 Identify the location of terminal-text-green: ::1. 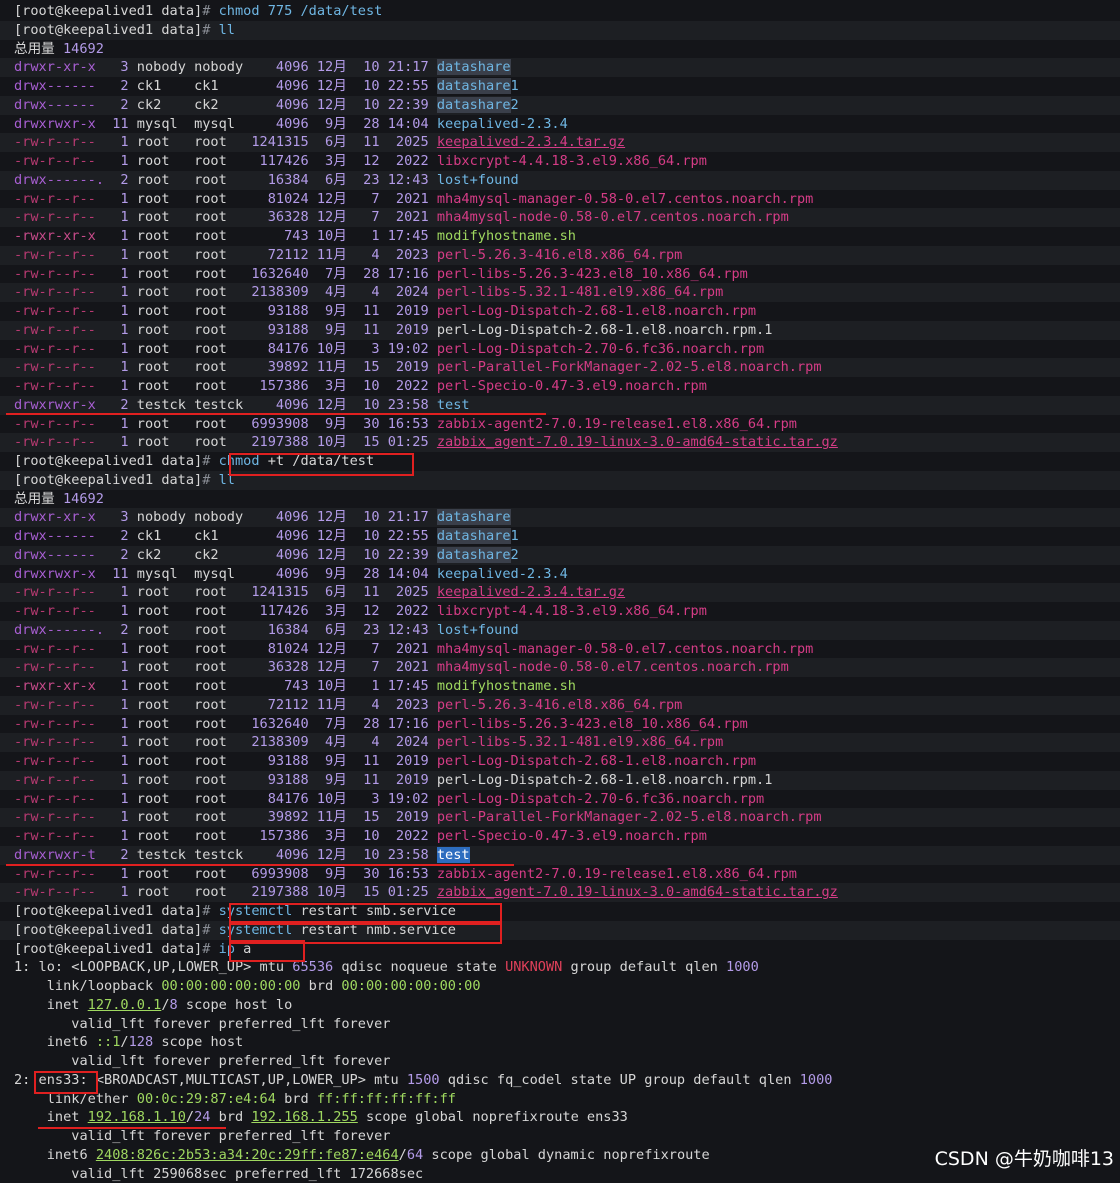
(108, 1042).